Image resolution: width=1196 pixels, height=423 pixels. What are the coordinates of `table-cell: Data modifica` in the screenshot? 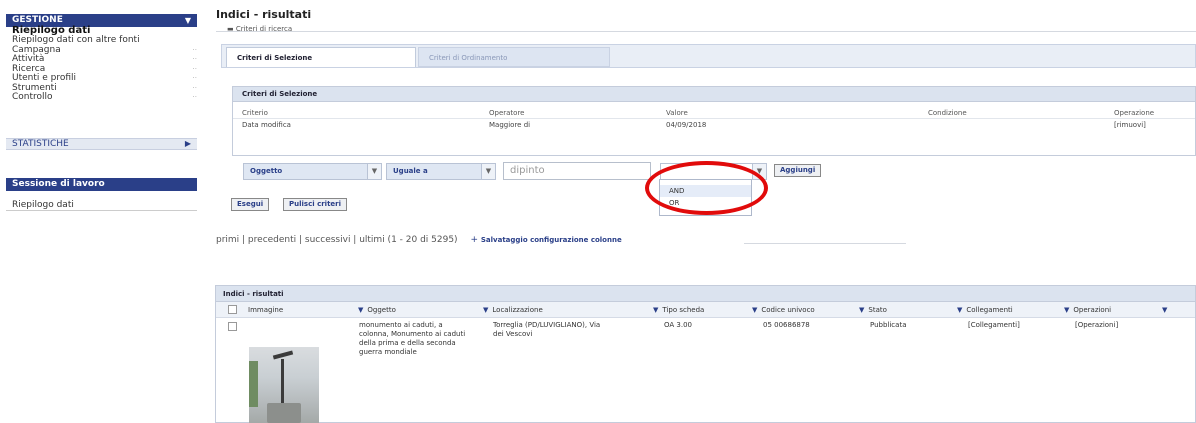 It's located at (266, 125).